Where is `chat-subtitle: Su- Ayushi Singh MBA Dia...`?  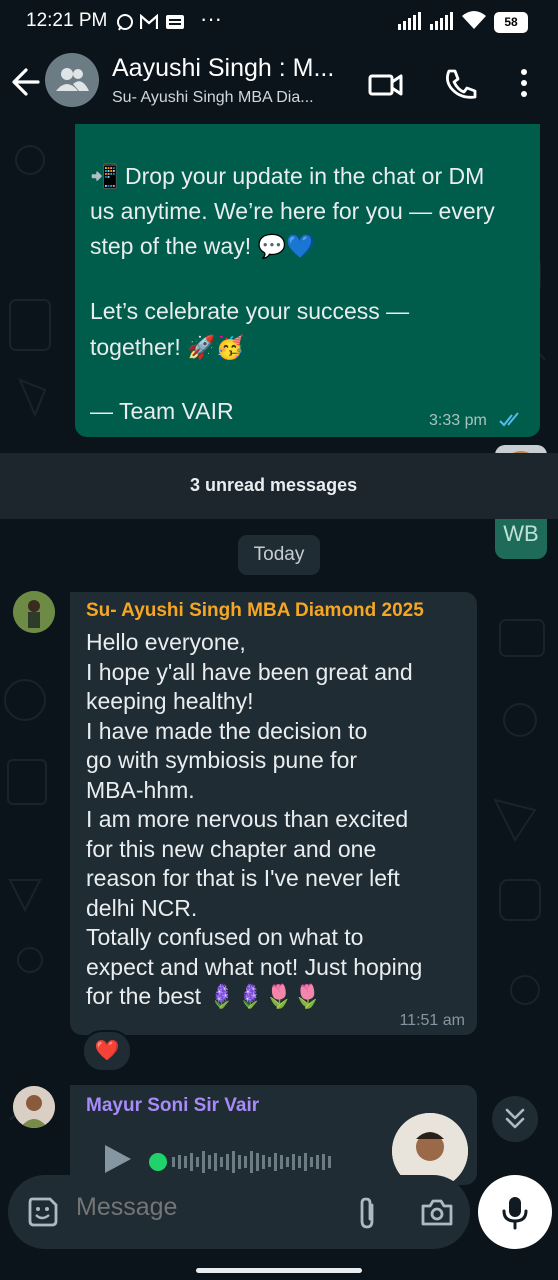 chat-subtitle: Su- Ayushi Singh MBA Dia... is located at coordinates (213, 98).